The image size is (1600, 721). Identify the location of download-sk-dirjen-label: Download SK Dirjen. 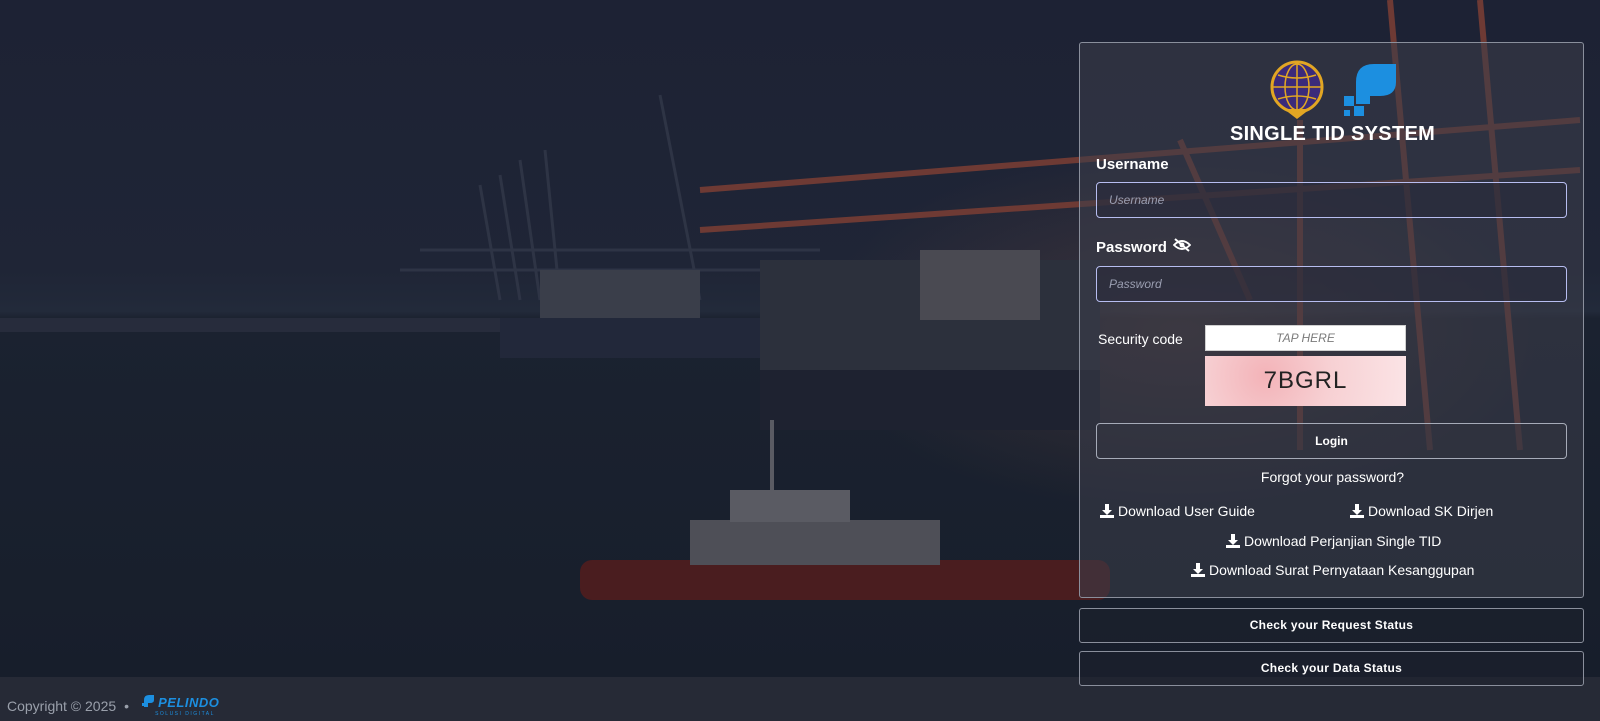
(1431, 511).